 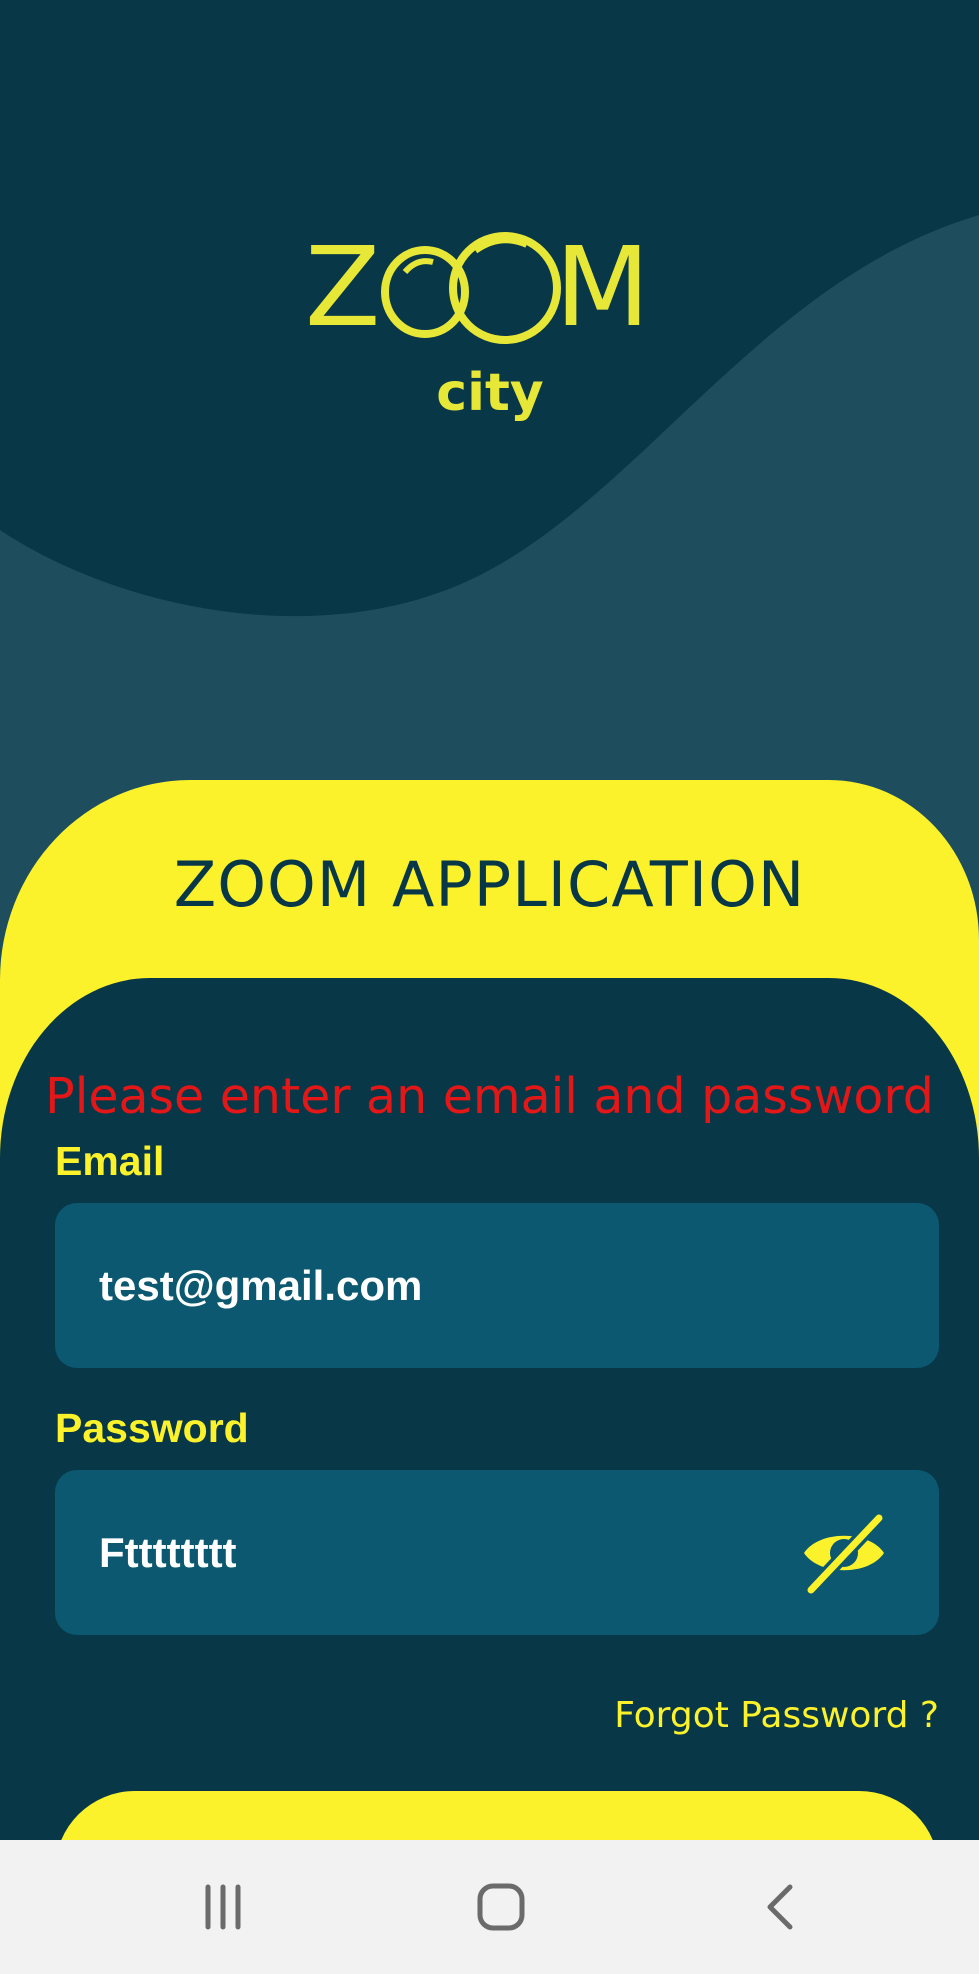 I want to click on home-button, so click(x=501, y=1907).